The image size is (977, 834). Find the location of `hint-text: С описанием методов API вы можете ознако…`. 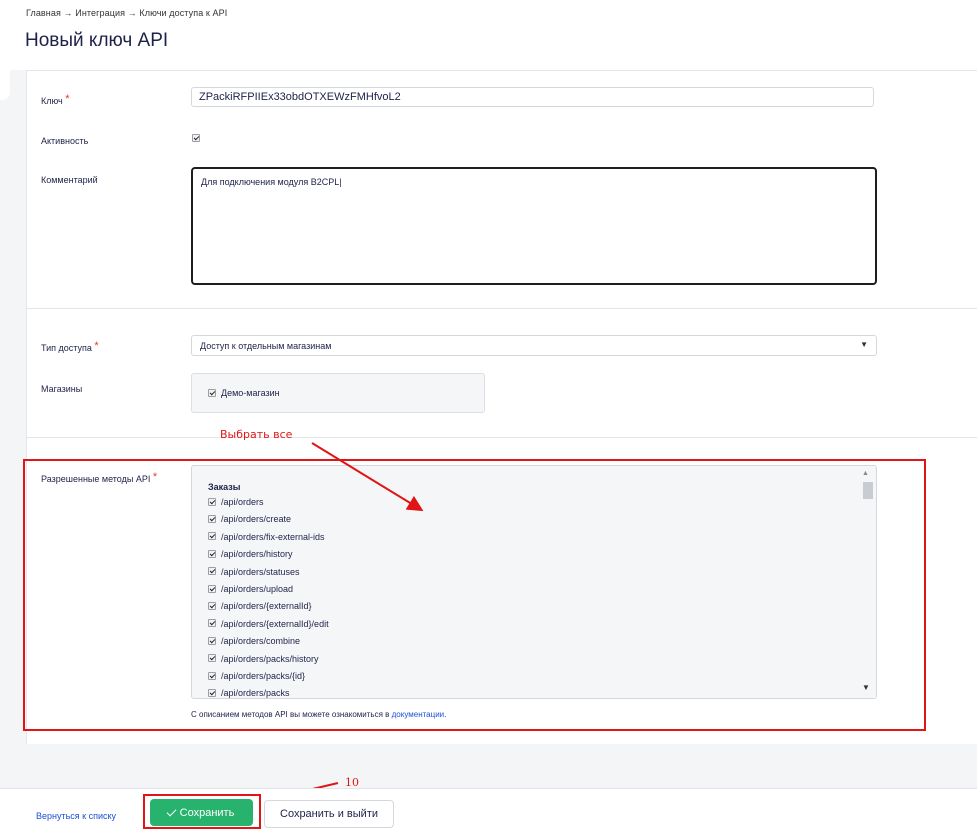

hint-text: С описанием методов API вы можете ознако… is located at coordinates (291, 714).